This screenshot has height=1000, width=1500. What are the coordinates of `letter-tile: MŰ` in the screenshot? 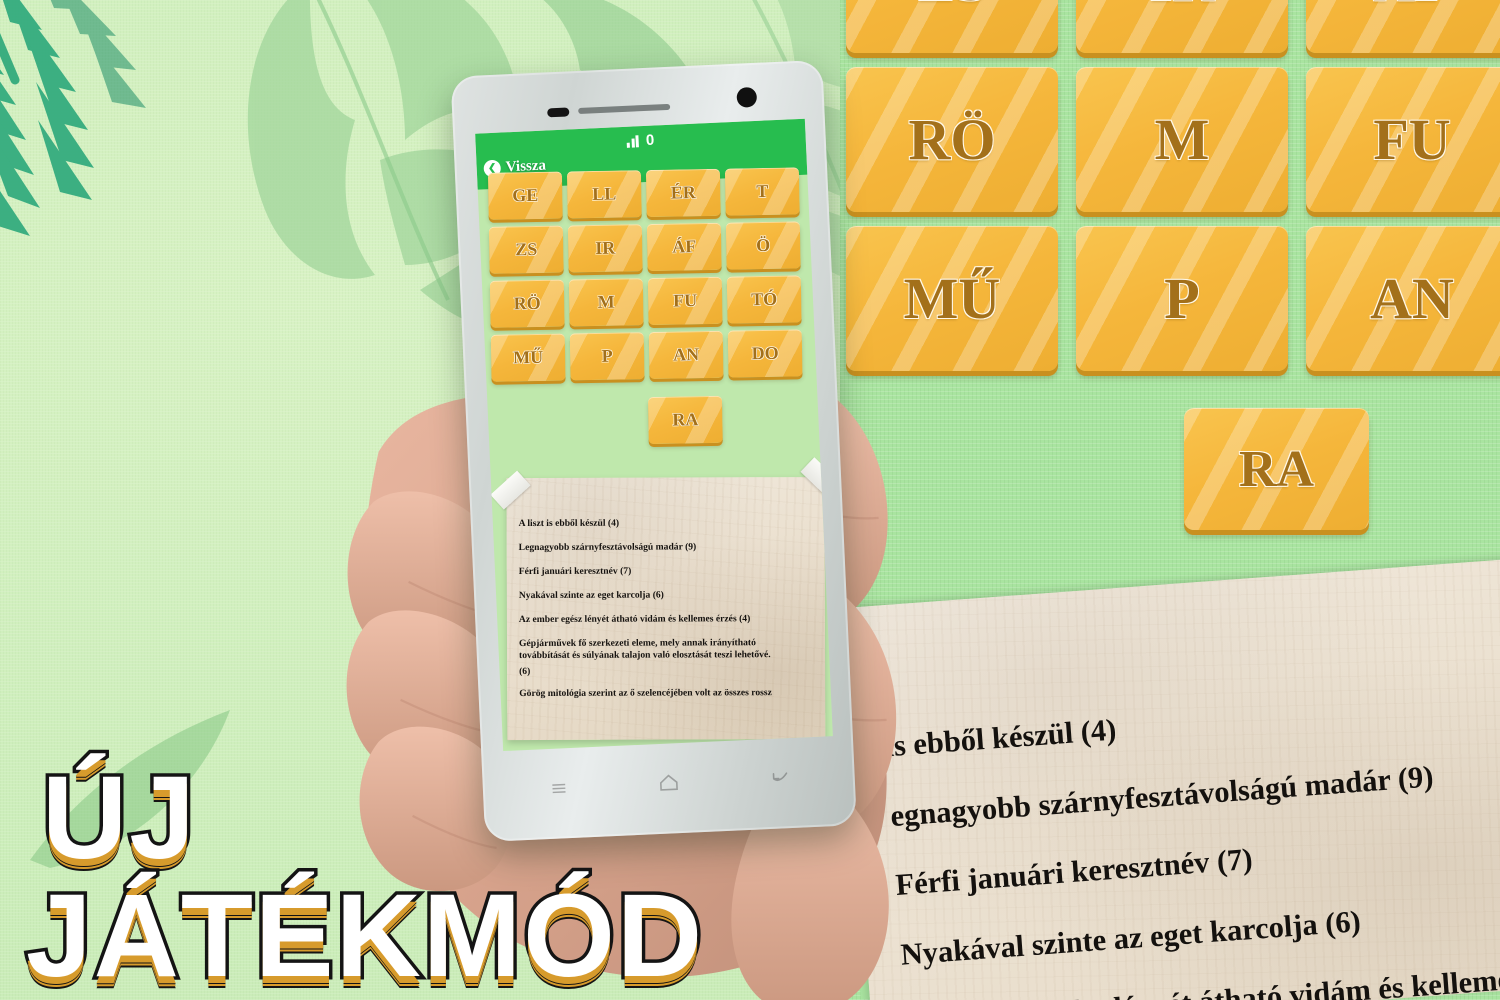 It's located at (528, 357).